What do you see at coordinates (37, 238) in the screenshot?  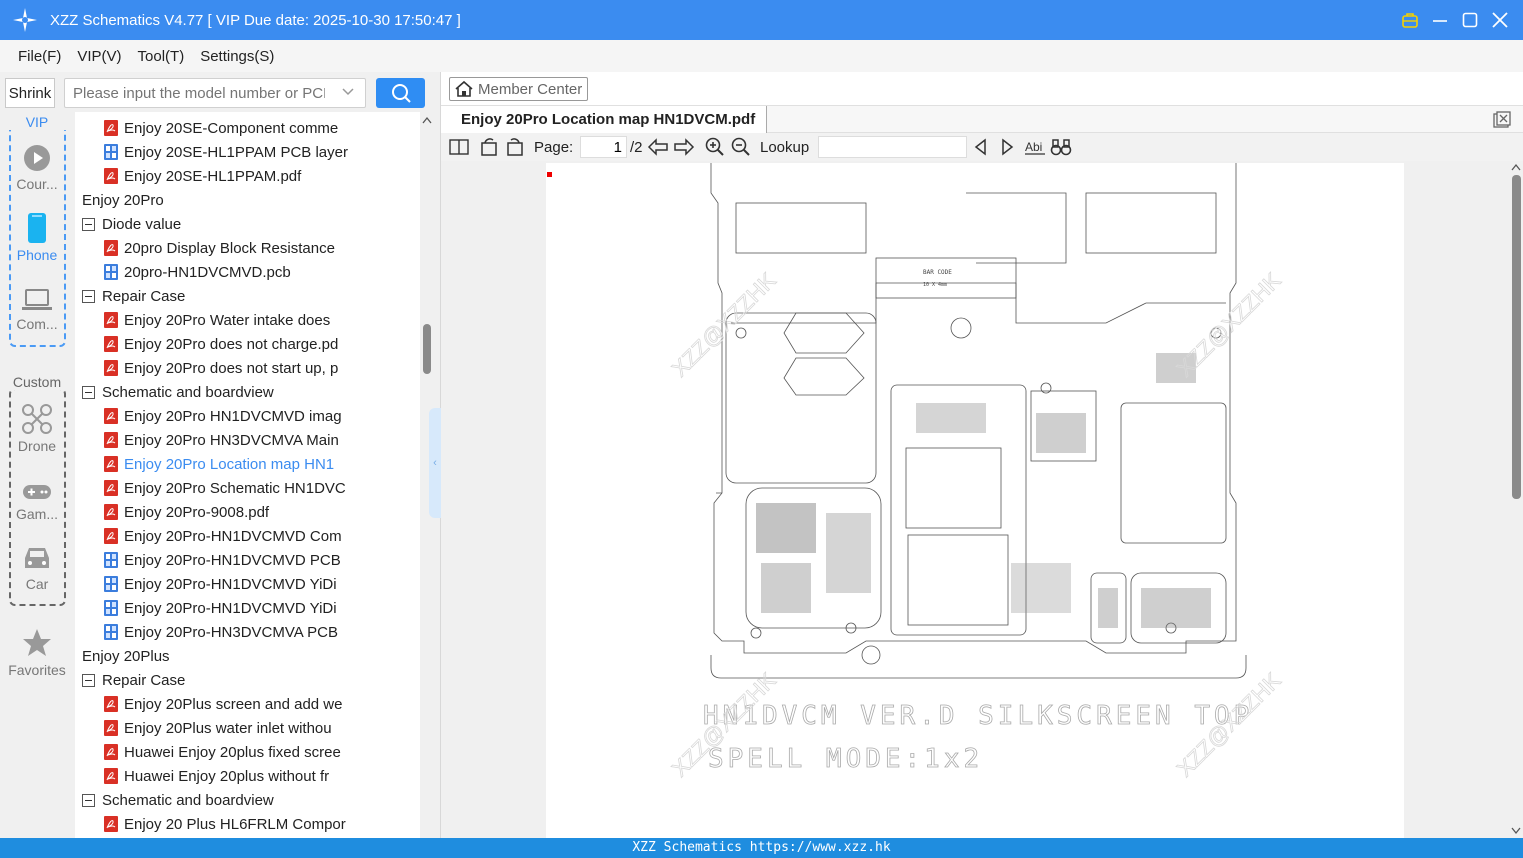 I see `category-phone: Phone` at bounding box center [37, 238].